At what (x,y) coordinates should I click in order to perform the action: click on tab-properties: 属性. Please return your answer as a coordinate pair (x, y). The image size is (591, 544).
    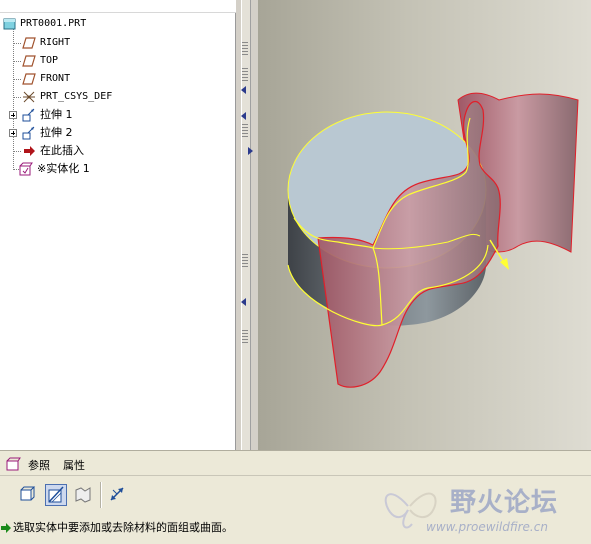
    Looking at the image, I should click on (74, 465).